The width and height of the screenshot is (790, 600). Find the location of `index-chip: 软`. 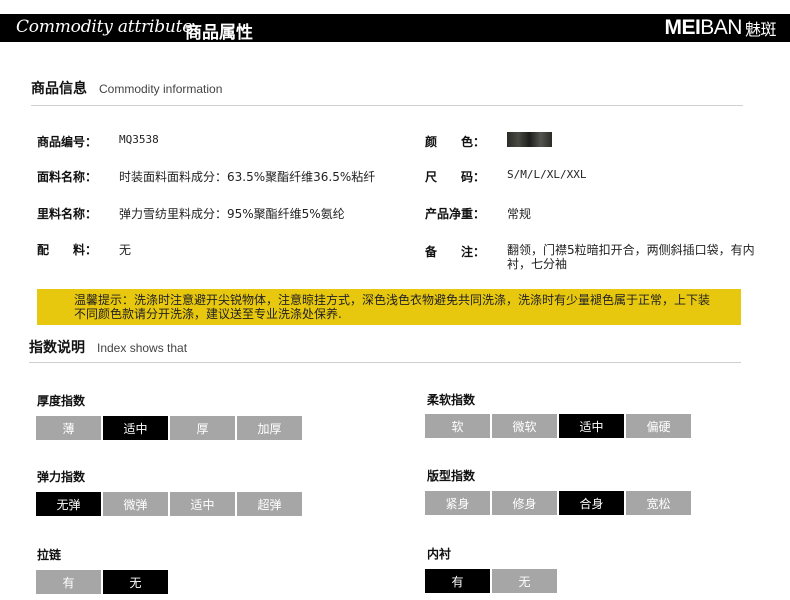

index-chip: 软 is located at coordinates (457, 426).